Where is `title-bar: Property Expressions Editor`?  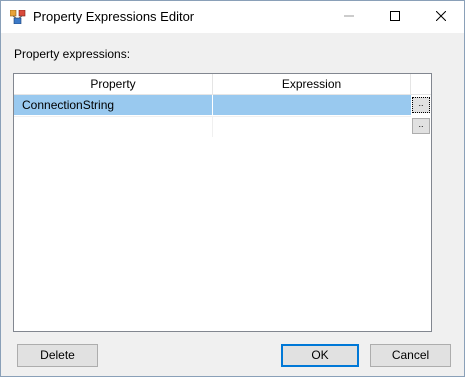
title-bar: Property Expressions Editor is located at coordinates (232, 17).